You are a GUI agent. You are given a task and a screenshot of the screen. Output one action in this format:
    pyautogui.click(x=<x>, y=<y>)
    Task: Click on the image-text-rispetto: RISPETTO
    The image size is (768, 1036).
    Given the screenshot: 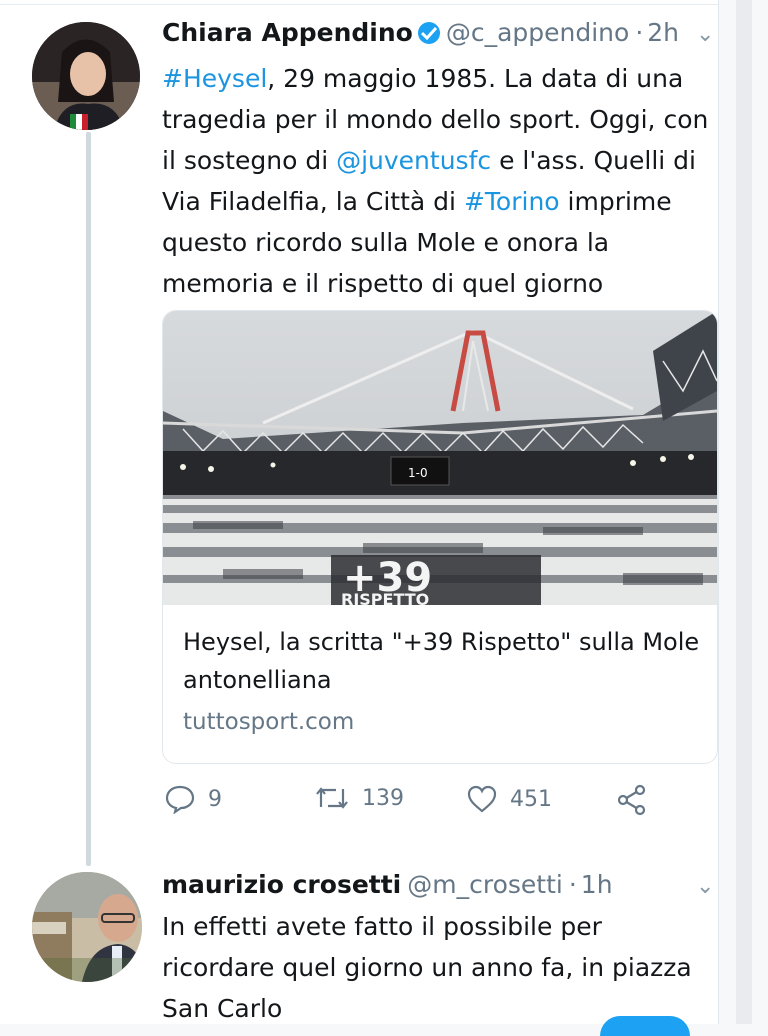 What is the action you would take?
    pyautogui.click(x=385, y=597)
    